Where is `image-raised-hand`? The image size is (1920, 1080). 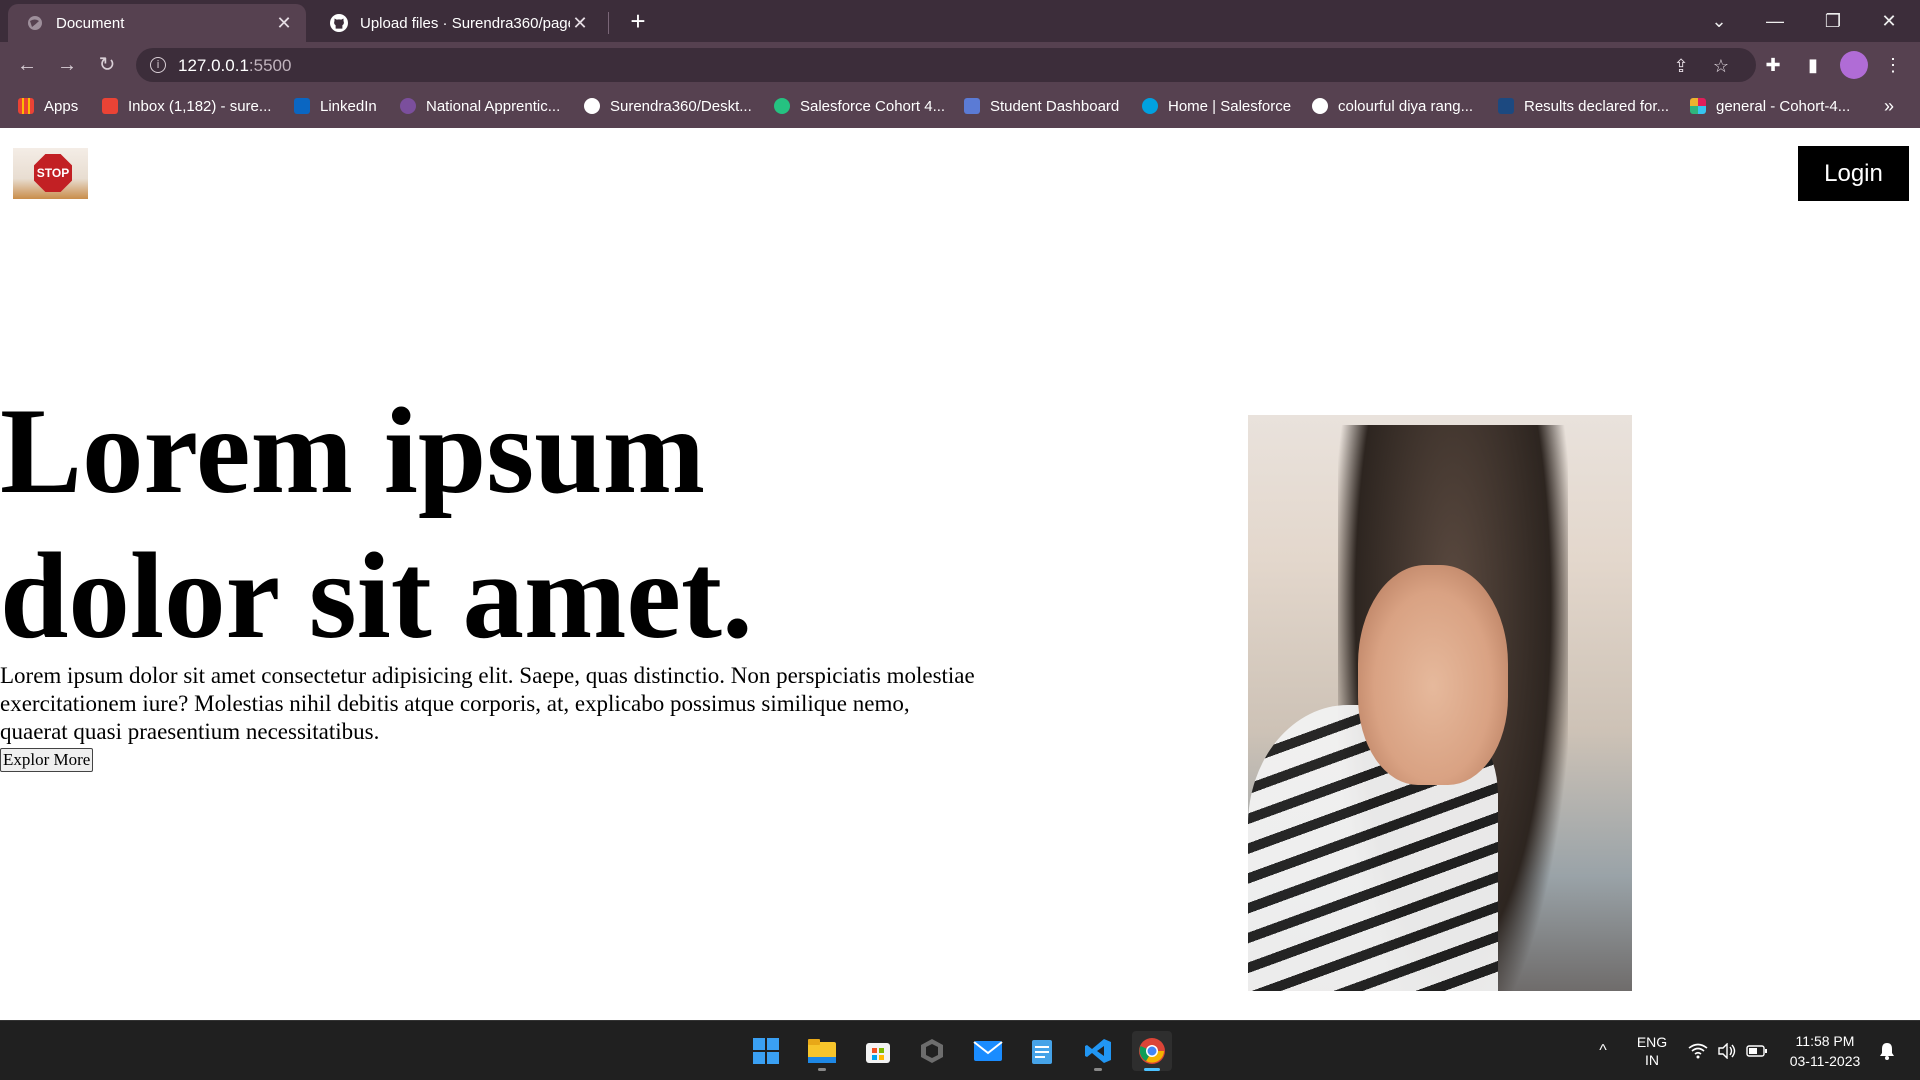
image-raised-hand is located at coordinates (1433, 675).